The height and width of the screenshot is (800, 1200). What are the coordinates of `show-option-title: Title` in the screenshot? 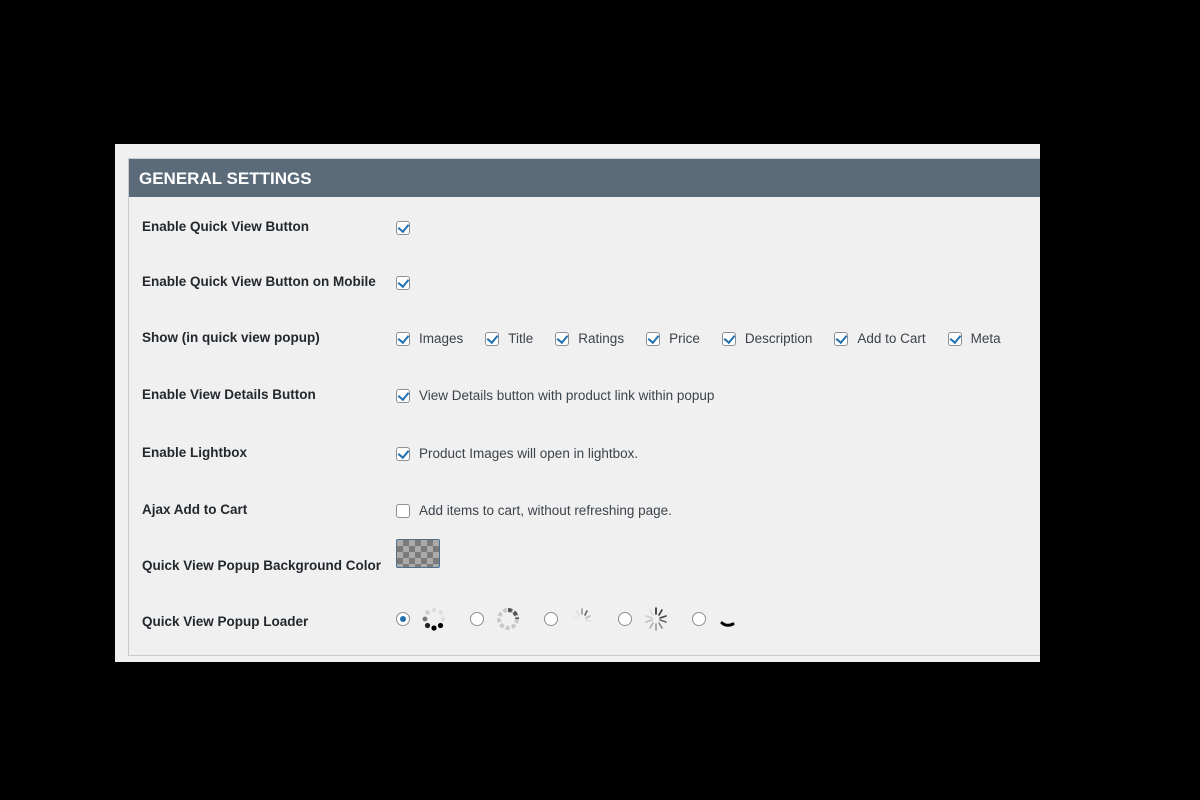 It's located at (509, 338).